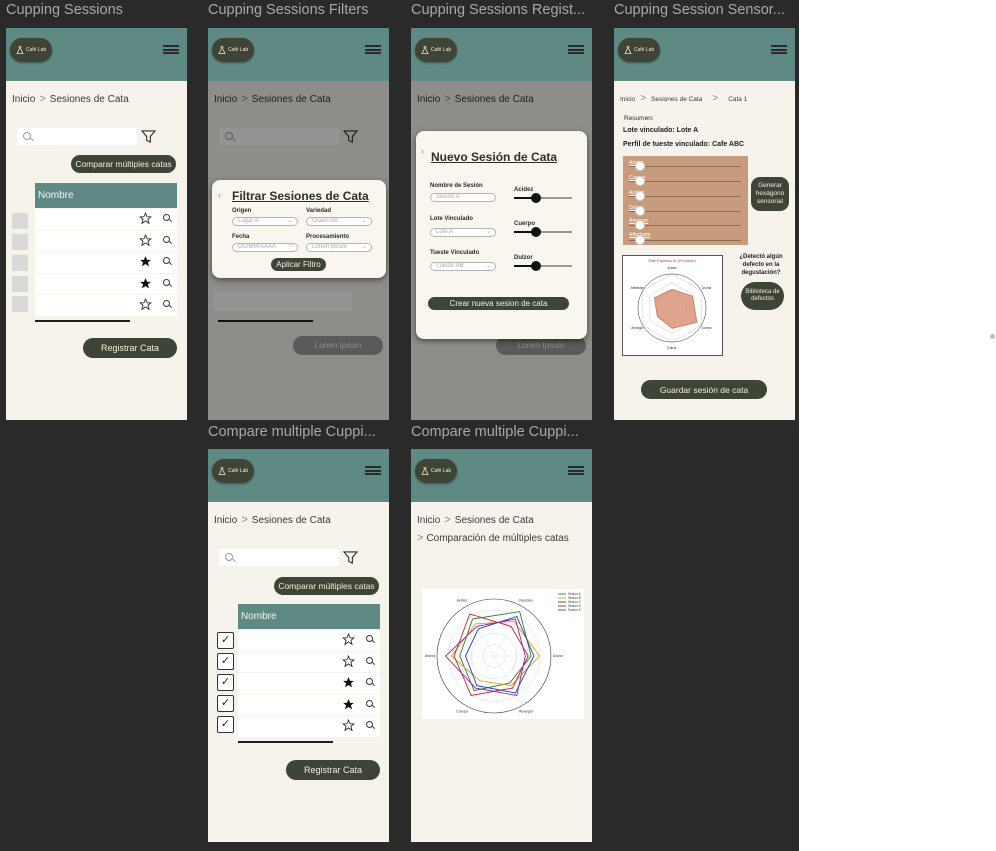  I want to click on variedad-select: Grano AB ⌄, so click(339, 221).